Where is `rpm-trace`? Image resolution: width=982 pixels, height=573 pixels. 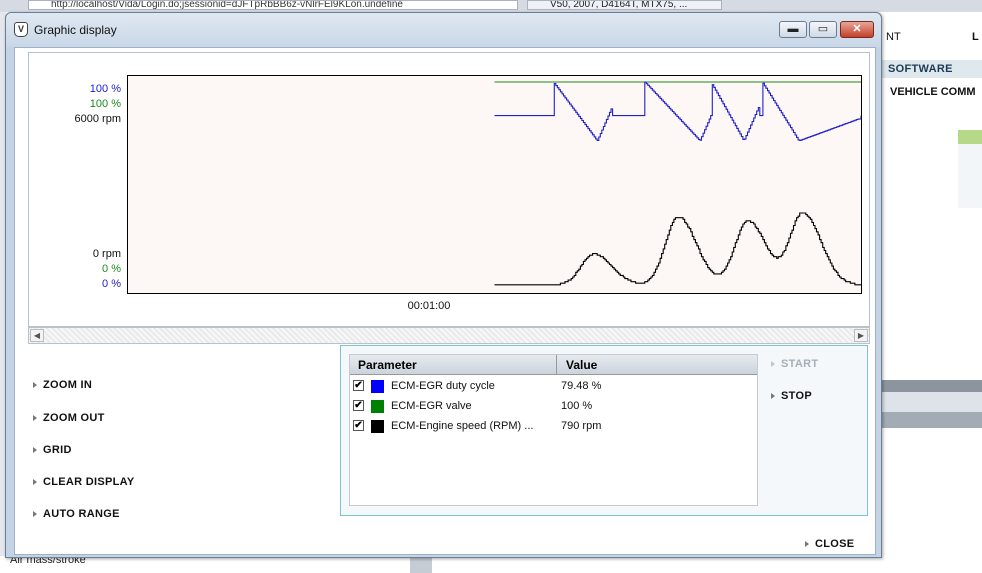
rpm-trace is located at coordinates (677, 249).